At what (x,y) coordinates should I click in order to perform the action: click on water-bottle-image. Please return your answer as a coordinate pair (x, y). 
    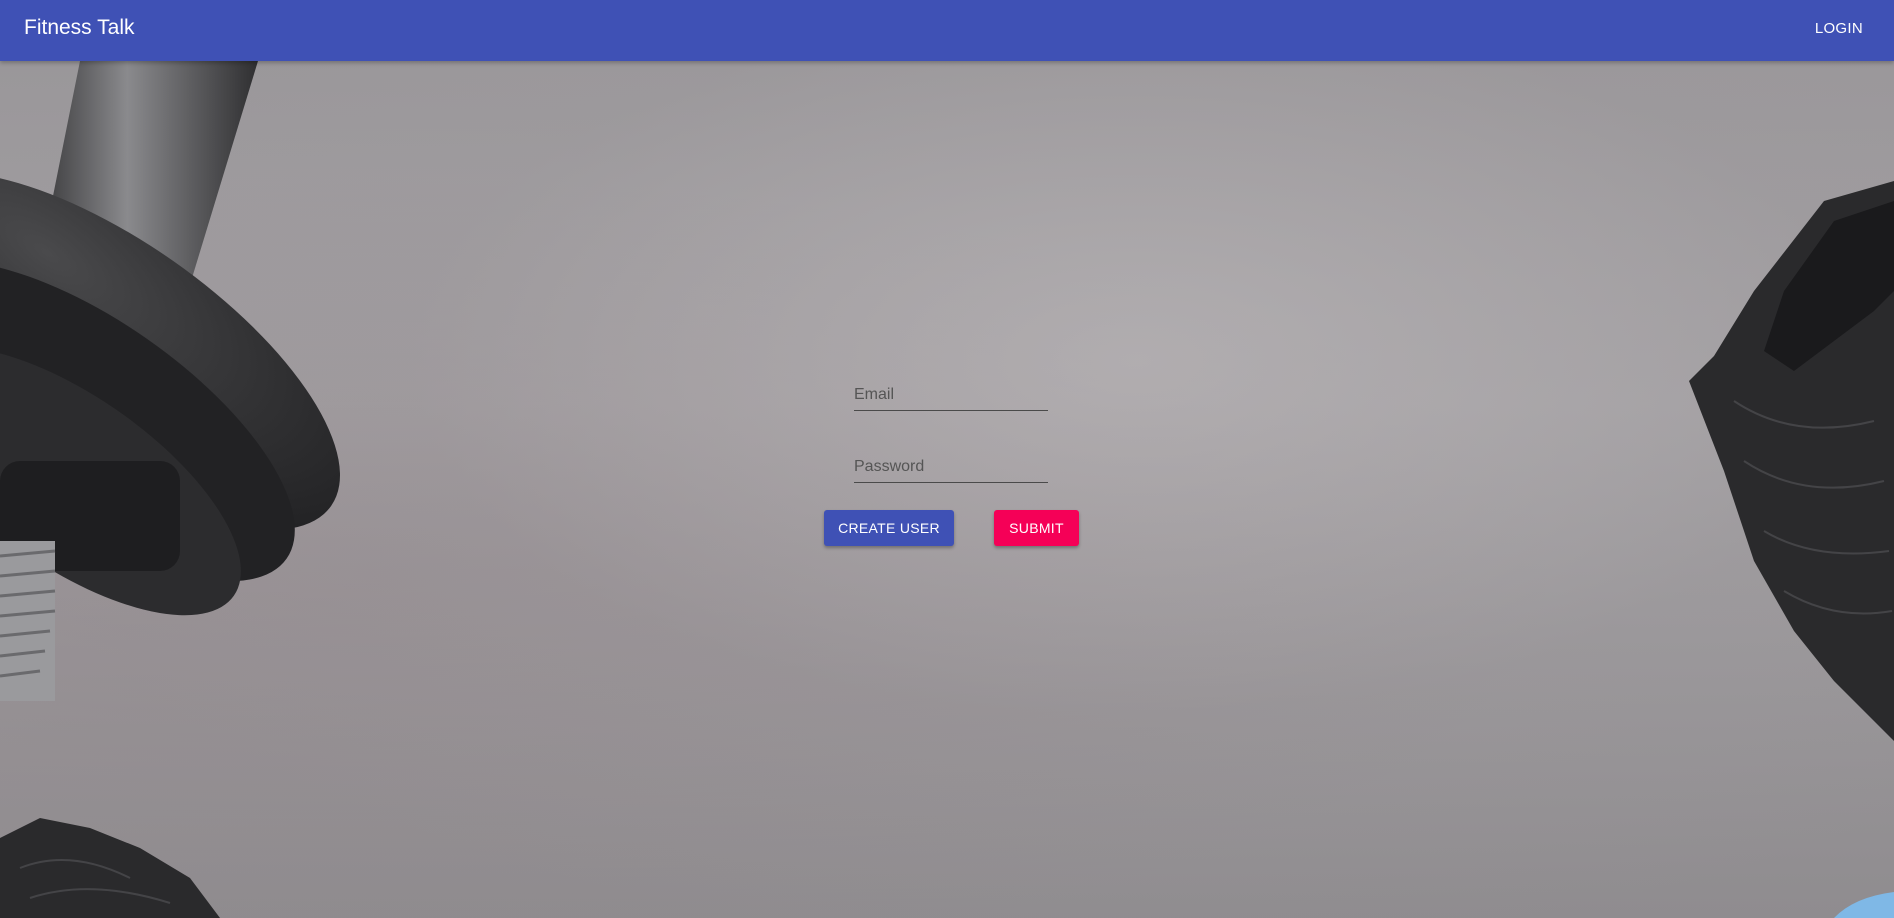
    Looking at the image, I should click on (1864, 905).